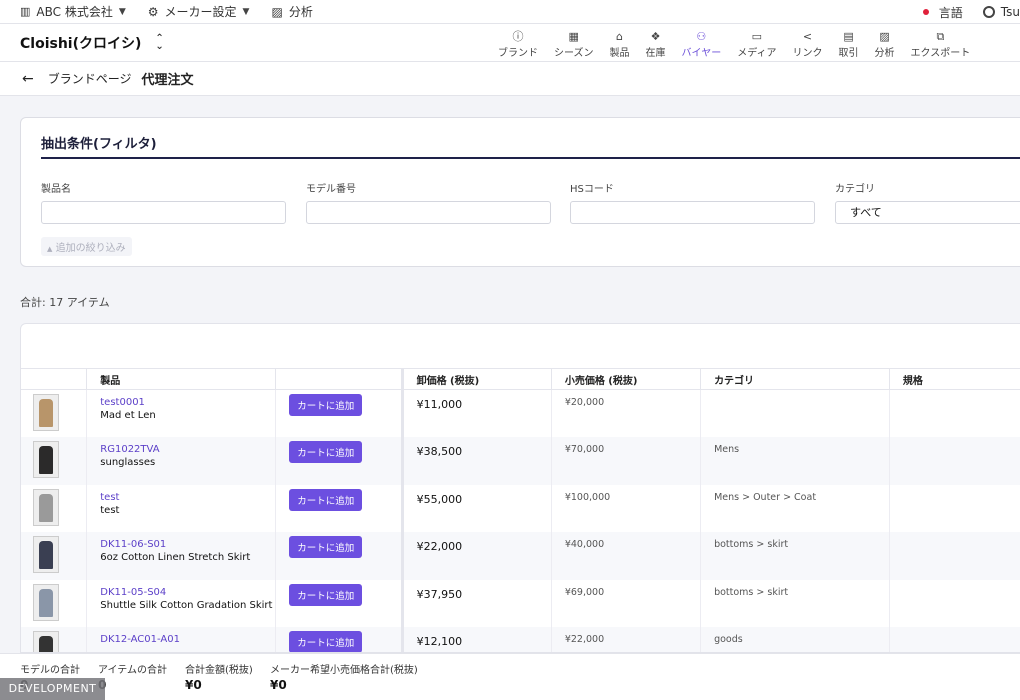 This screenshot has width=1020, height=700. Describe the element at coordinates (518, 44) in the screenshot. I see `nav-item-info: ⓘ ブランド` at that location.